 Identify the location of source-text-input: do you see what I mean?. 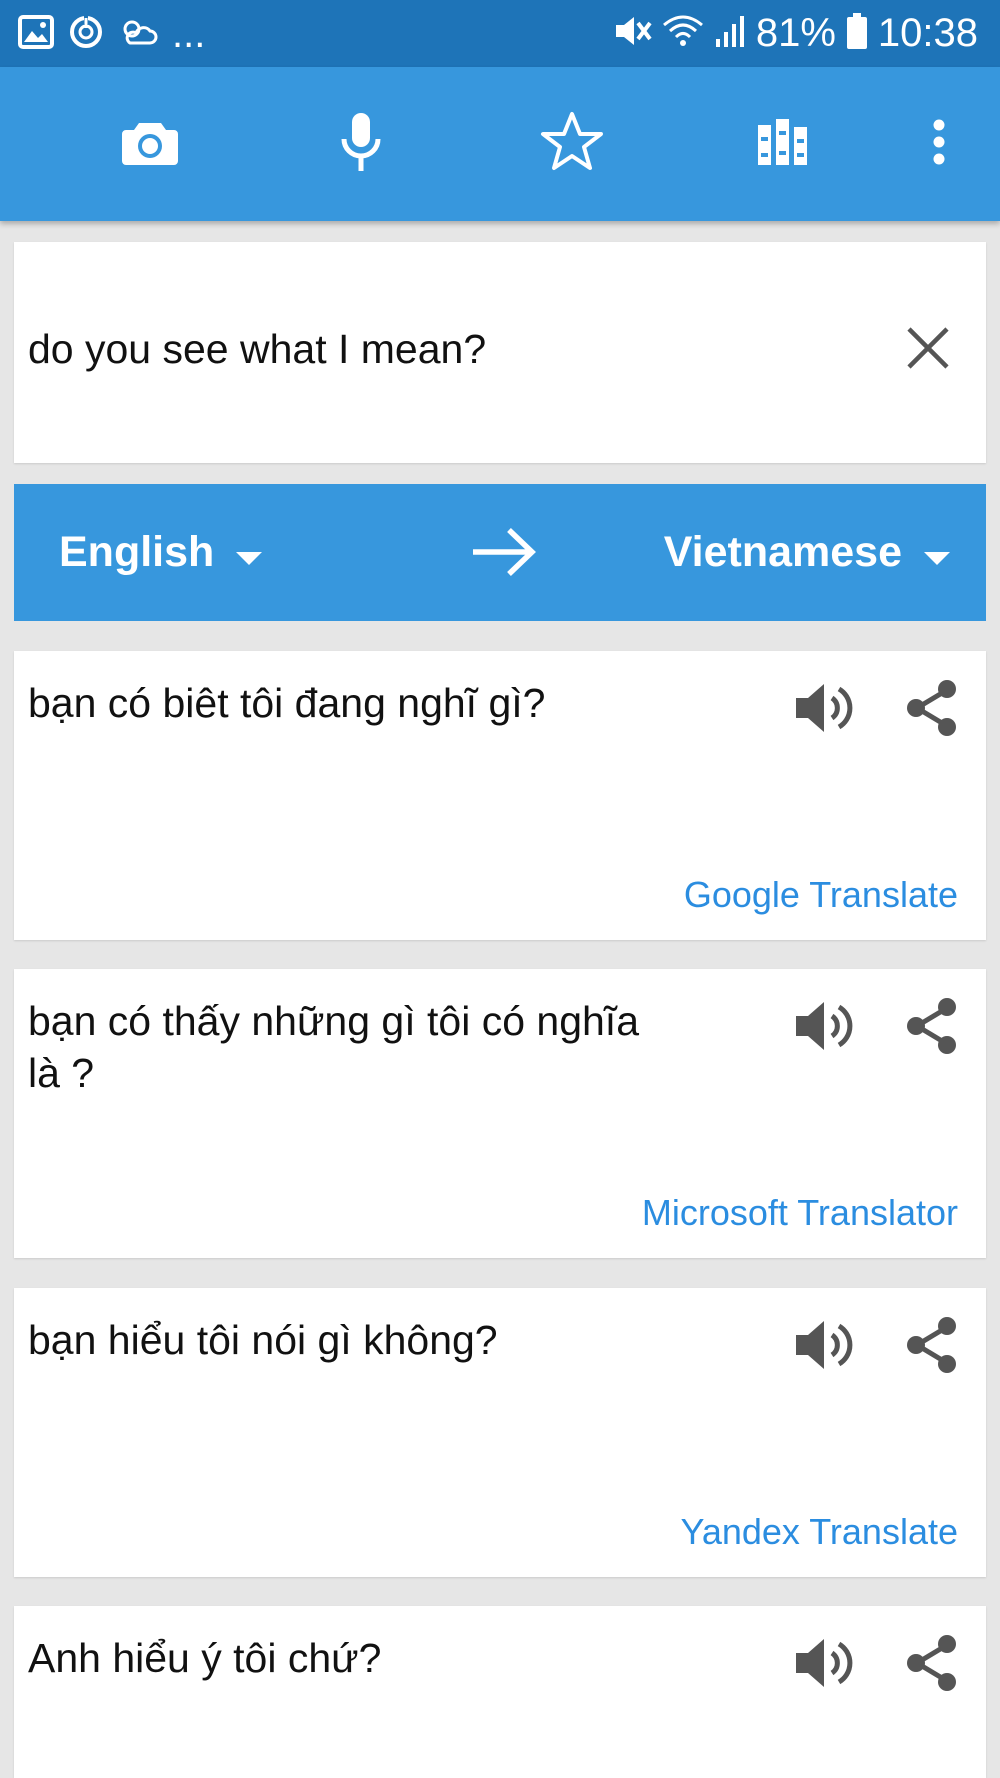
(257, 349).